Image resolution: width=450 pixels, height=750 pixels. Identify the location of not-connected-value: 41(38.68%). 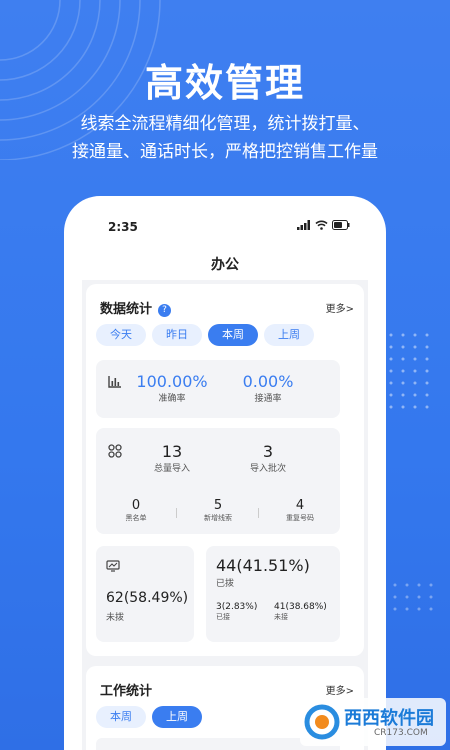
(300, 607).